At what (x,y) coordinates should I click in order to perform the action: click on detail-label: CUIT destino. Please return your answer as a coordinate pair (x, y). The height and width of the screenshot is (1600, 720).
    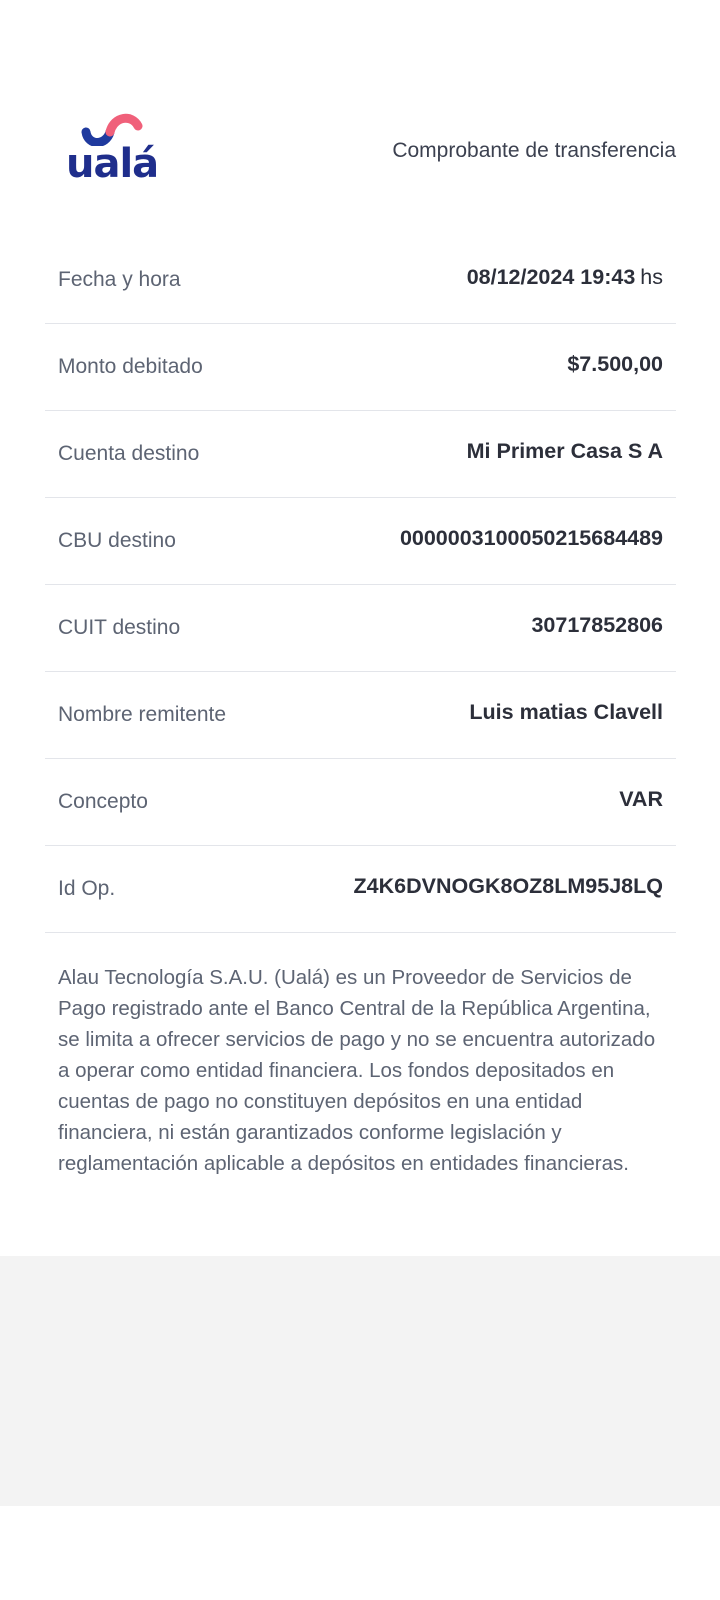
    Looking at the image, I should click on (119, 627).